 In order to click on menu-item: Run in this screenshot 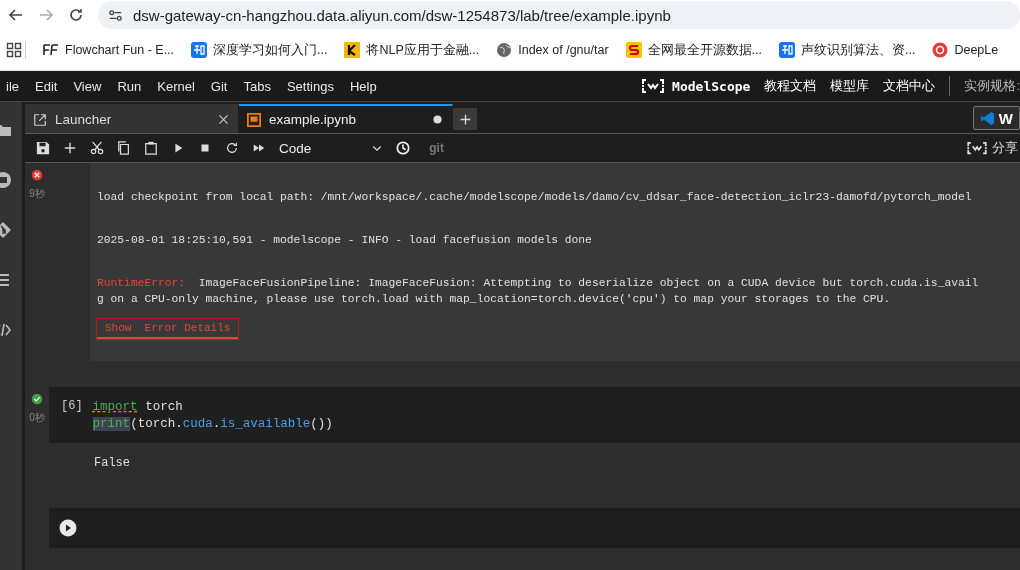, I will do `click(129, 86)`.